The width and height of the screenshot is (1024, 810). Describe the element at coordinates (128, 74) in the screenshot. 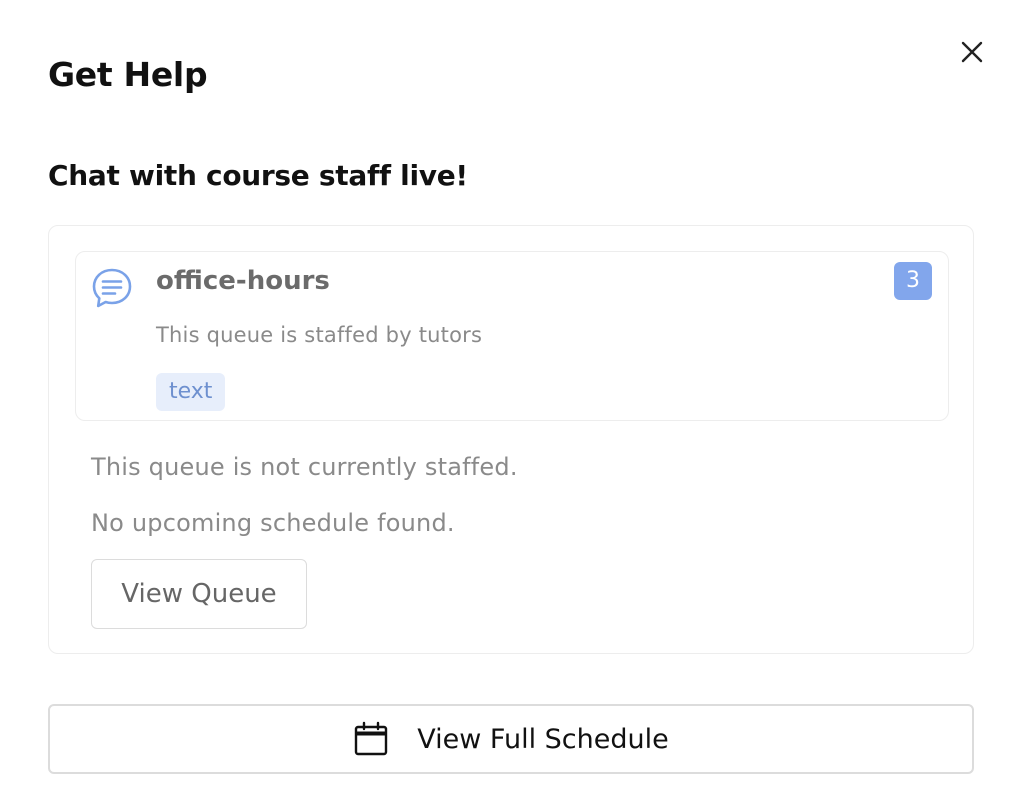

I see `dialog-title: Get Help` at that location.